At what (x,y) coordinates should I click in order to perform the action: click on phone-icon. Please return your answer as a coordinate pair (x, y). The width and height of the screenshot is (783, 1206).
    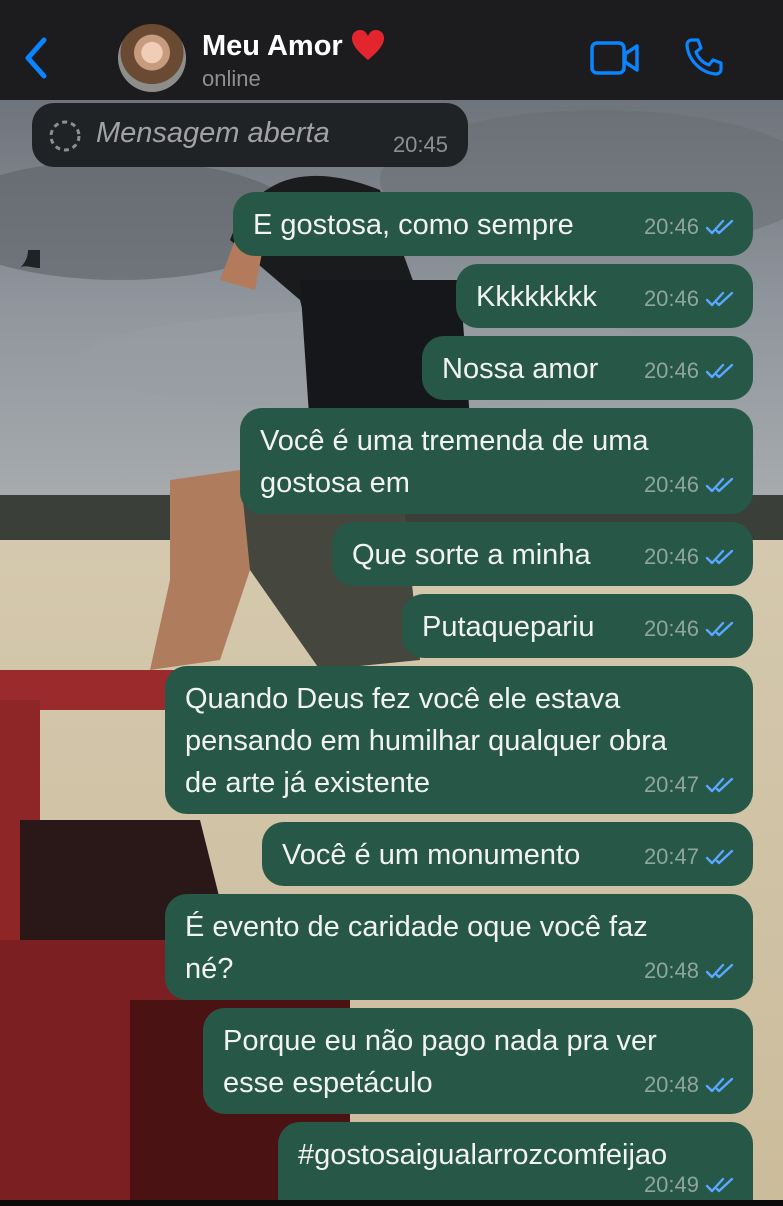
    Looking at the image, I should click on (704, 57).